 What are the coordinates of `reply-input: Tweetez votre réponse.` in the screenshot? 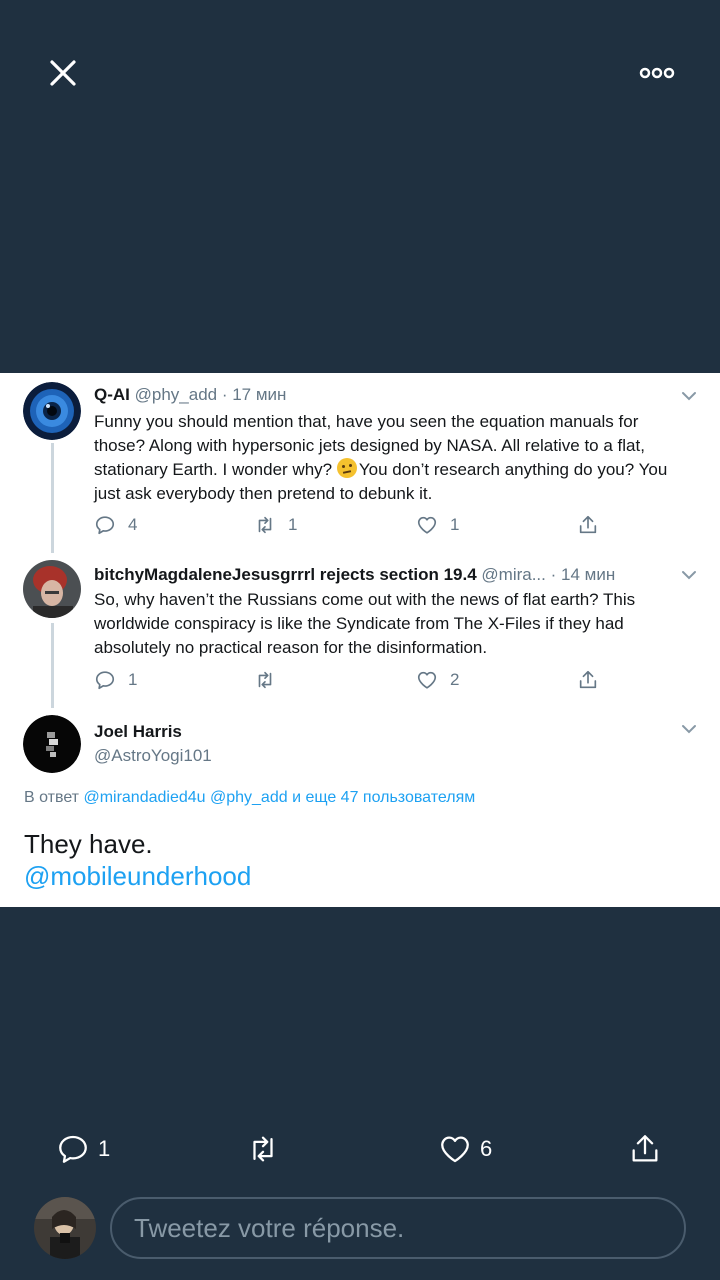 It's located at (398, 1228).